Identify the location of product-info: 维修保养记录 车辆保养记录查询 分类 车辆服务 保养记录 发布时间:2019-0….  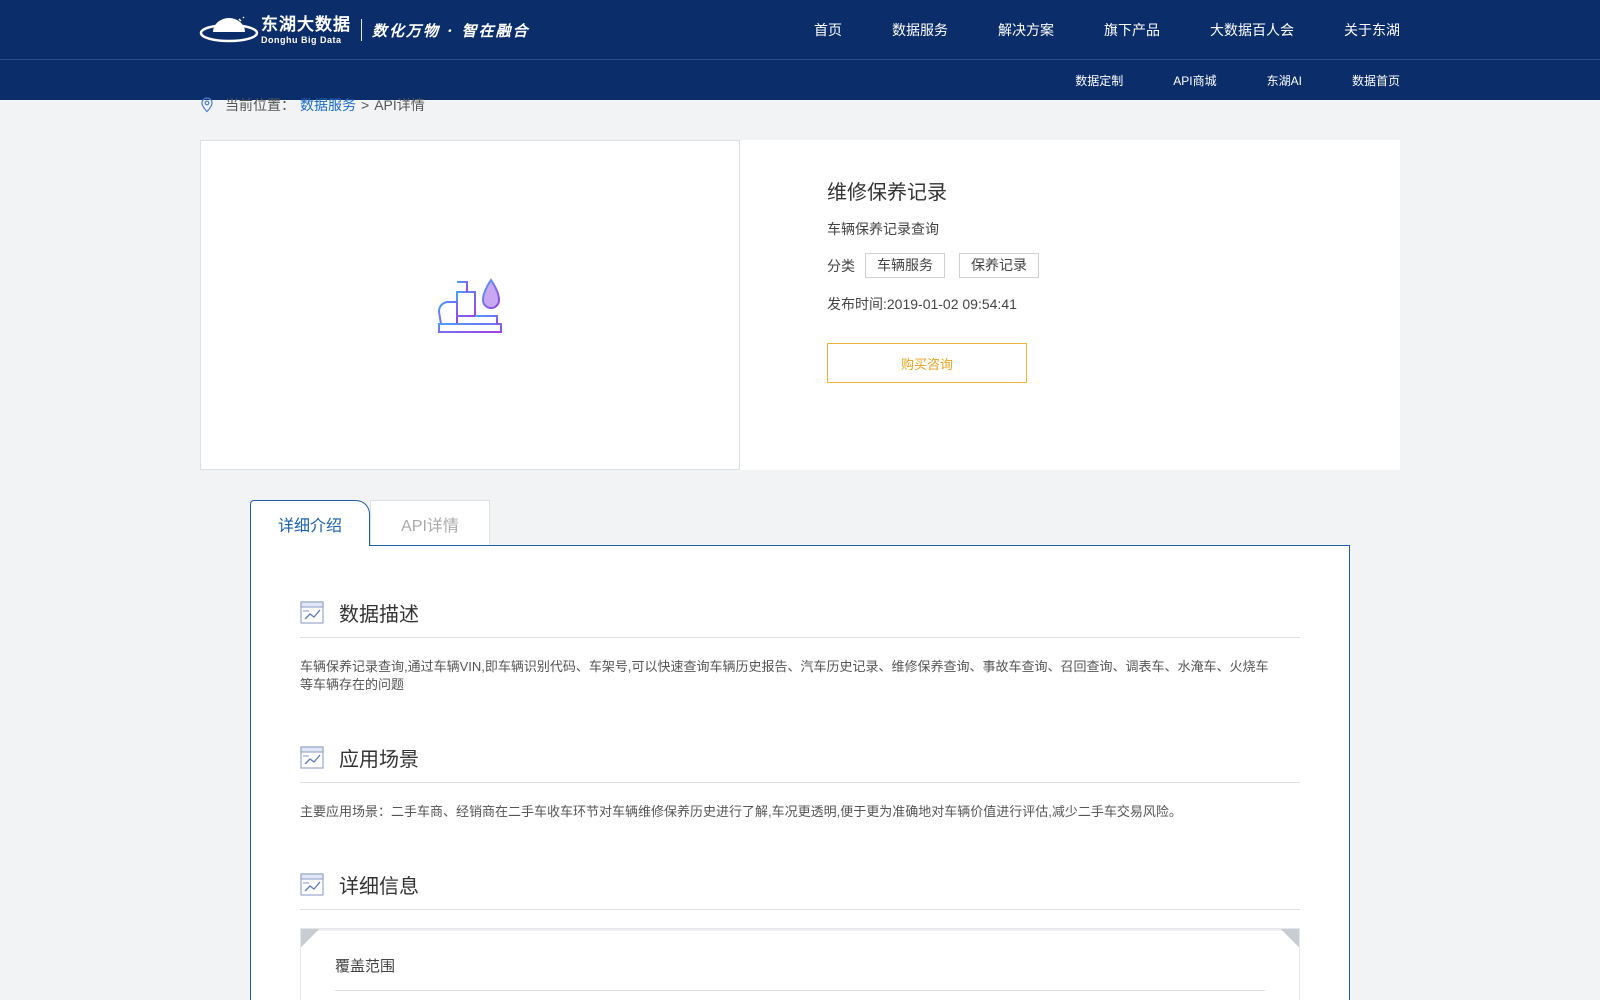
(933, 279).